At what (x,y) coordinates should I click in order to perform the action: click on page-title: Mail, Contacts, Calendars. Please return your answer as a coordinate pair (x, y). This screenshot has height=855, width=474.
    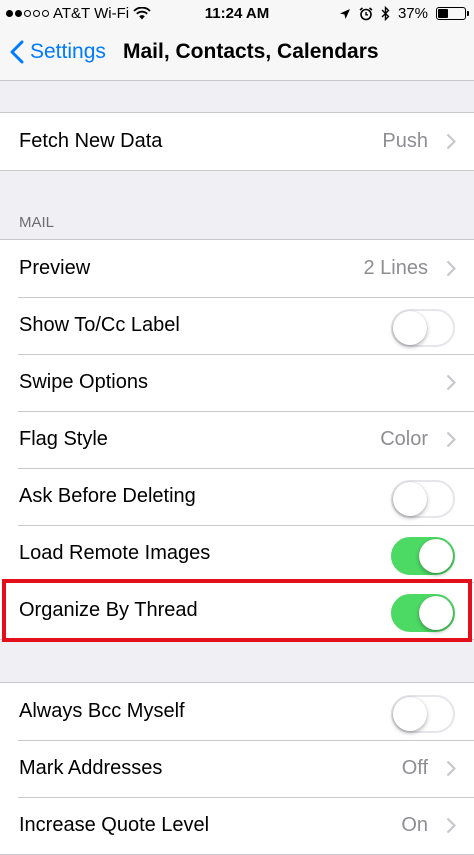
    Looking at the image, I should click on (251, 51).